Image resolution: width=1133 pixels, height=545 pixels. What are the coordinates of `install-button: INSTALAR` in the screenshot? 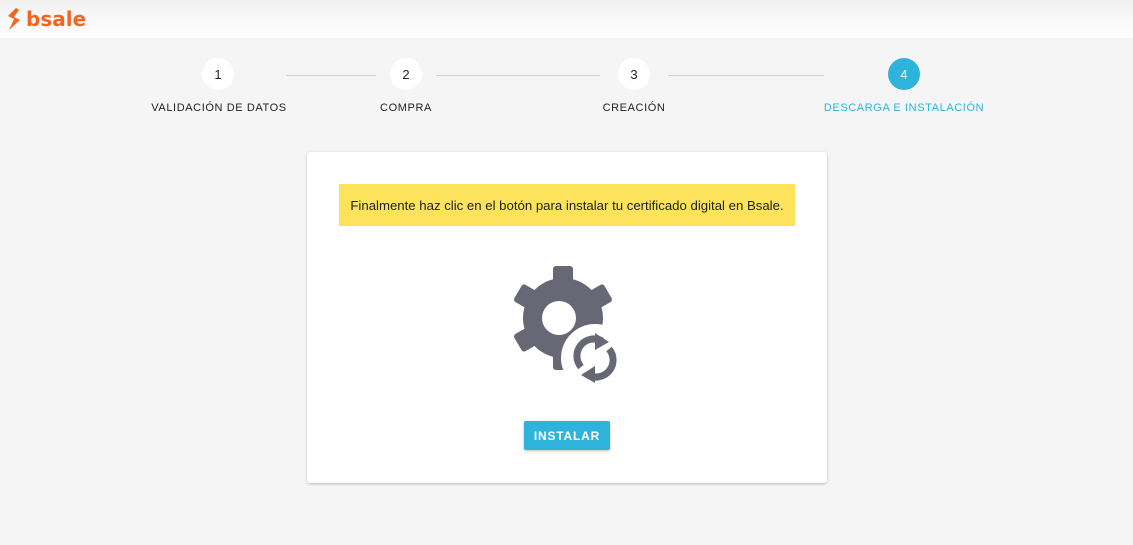 It's located at (567, 435).